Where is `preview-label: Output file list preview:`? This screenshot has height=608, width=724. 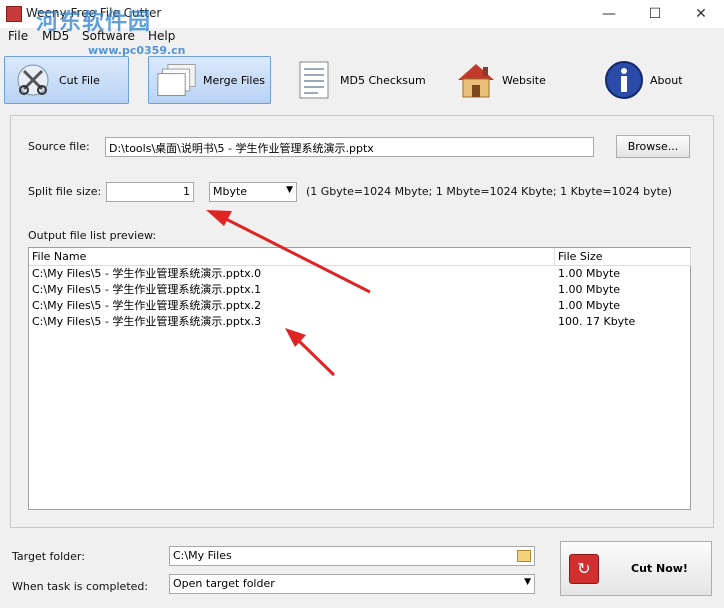 preview-label: Output file list preview: is located at coordinates (92, 235).